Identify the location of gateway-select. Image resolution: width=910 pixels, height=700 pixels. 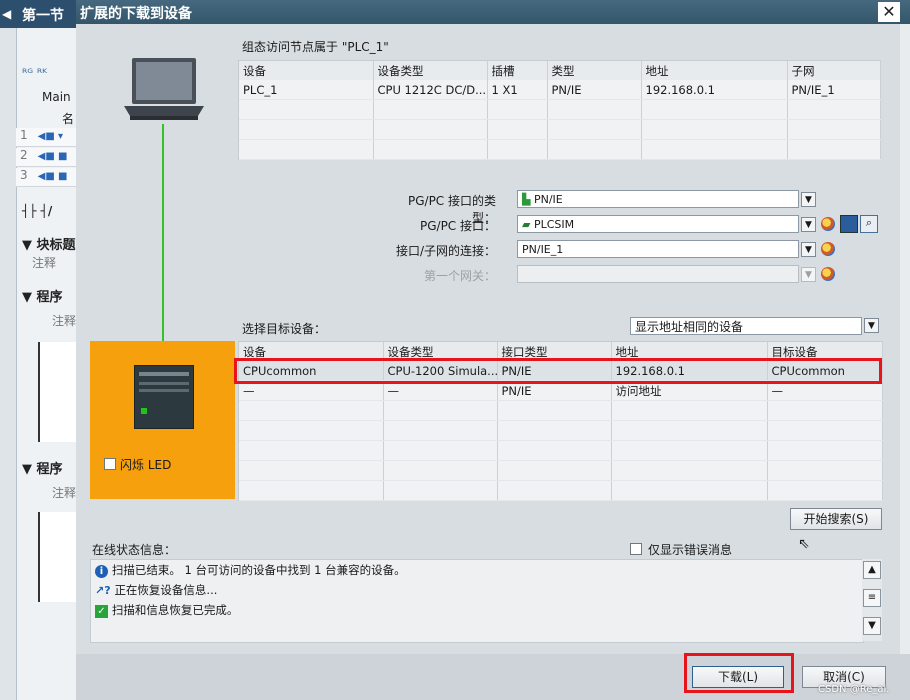
(658, 274).